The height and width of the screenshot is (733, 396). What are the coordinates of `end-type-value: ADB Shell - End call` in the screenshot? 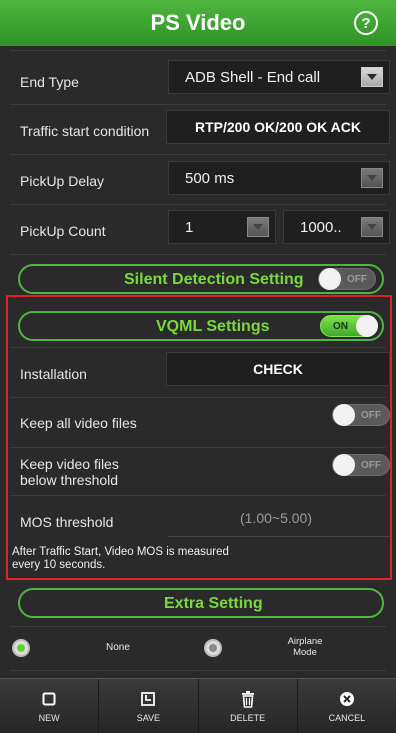 It's located at (253, 77).